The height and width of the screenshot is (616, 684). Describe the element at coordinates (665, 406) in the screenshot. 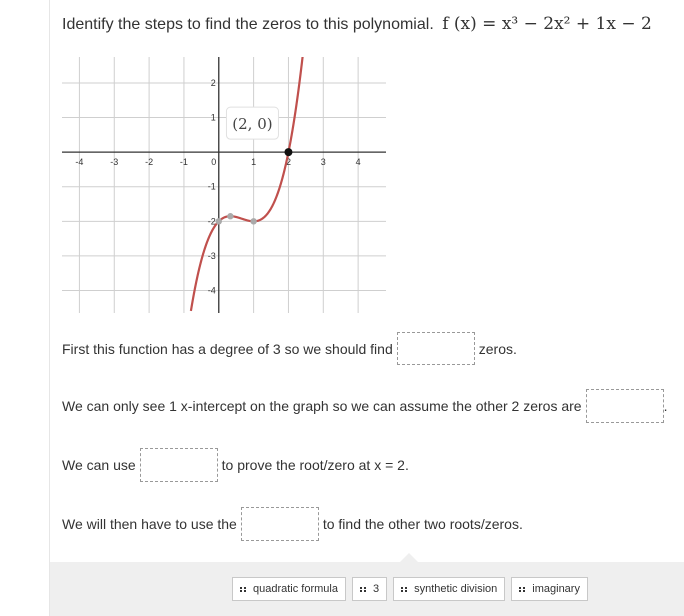

I see `statement-2-after: .` at that location.